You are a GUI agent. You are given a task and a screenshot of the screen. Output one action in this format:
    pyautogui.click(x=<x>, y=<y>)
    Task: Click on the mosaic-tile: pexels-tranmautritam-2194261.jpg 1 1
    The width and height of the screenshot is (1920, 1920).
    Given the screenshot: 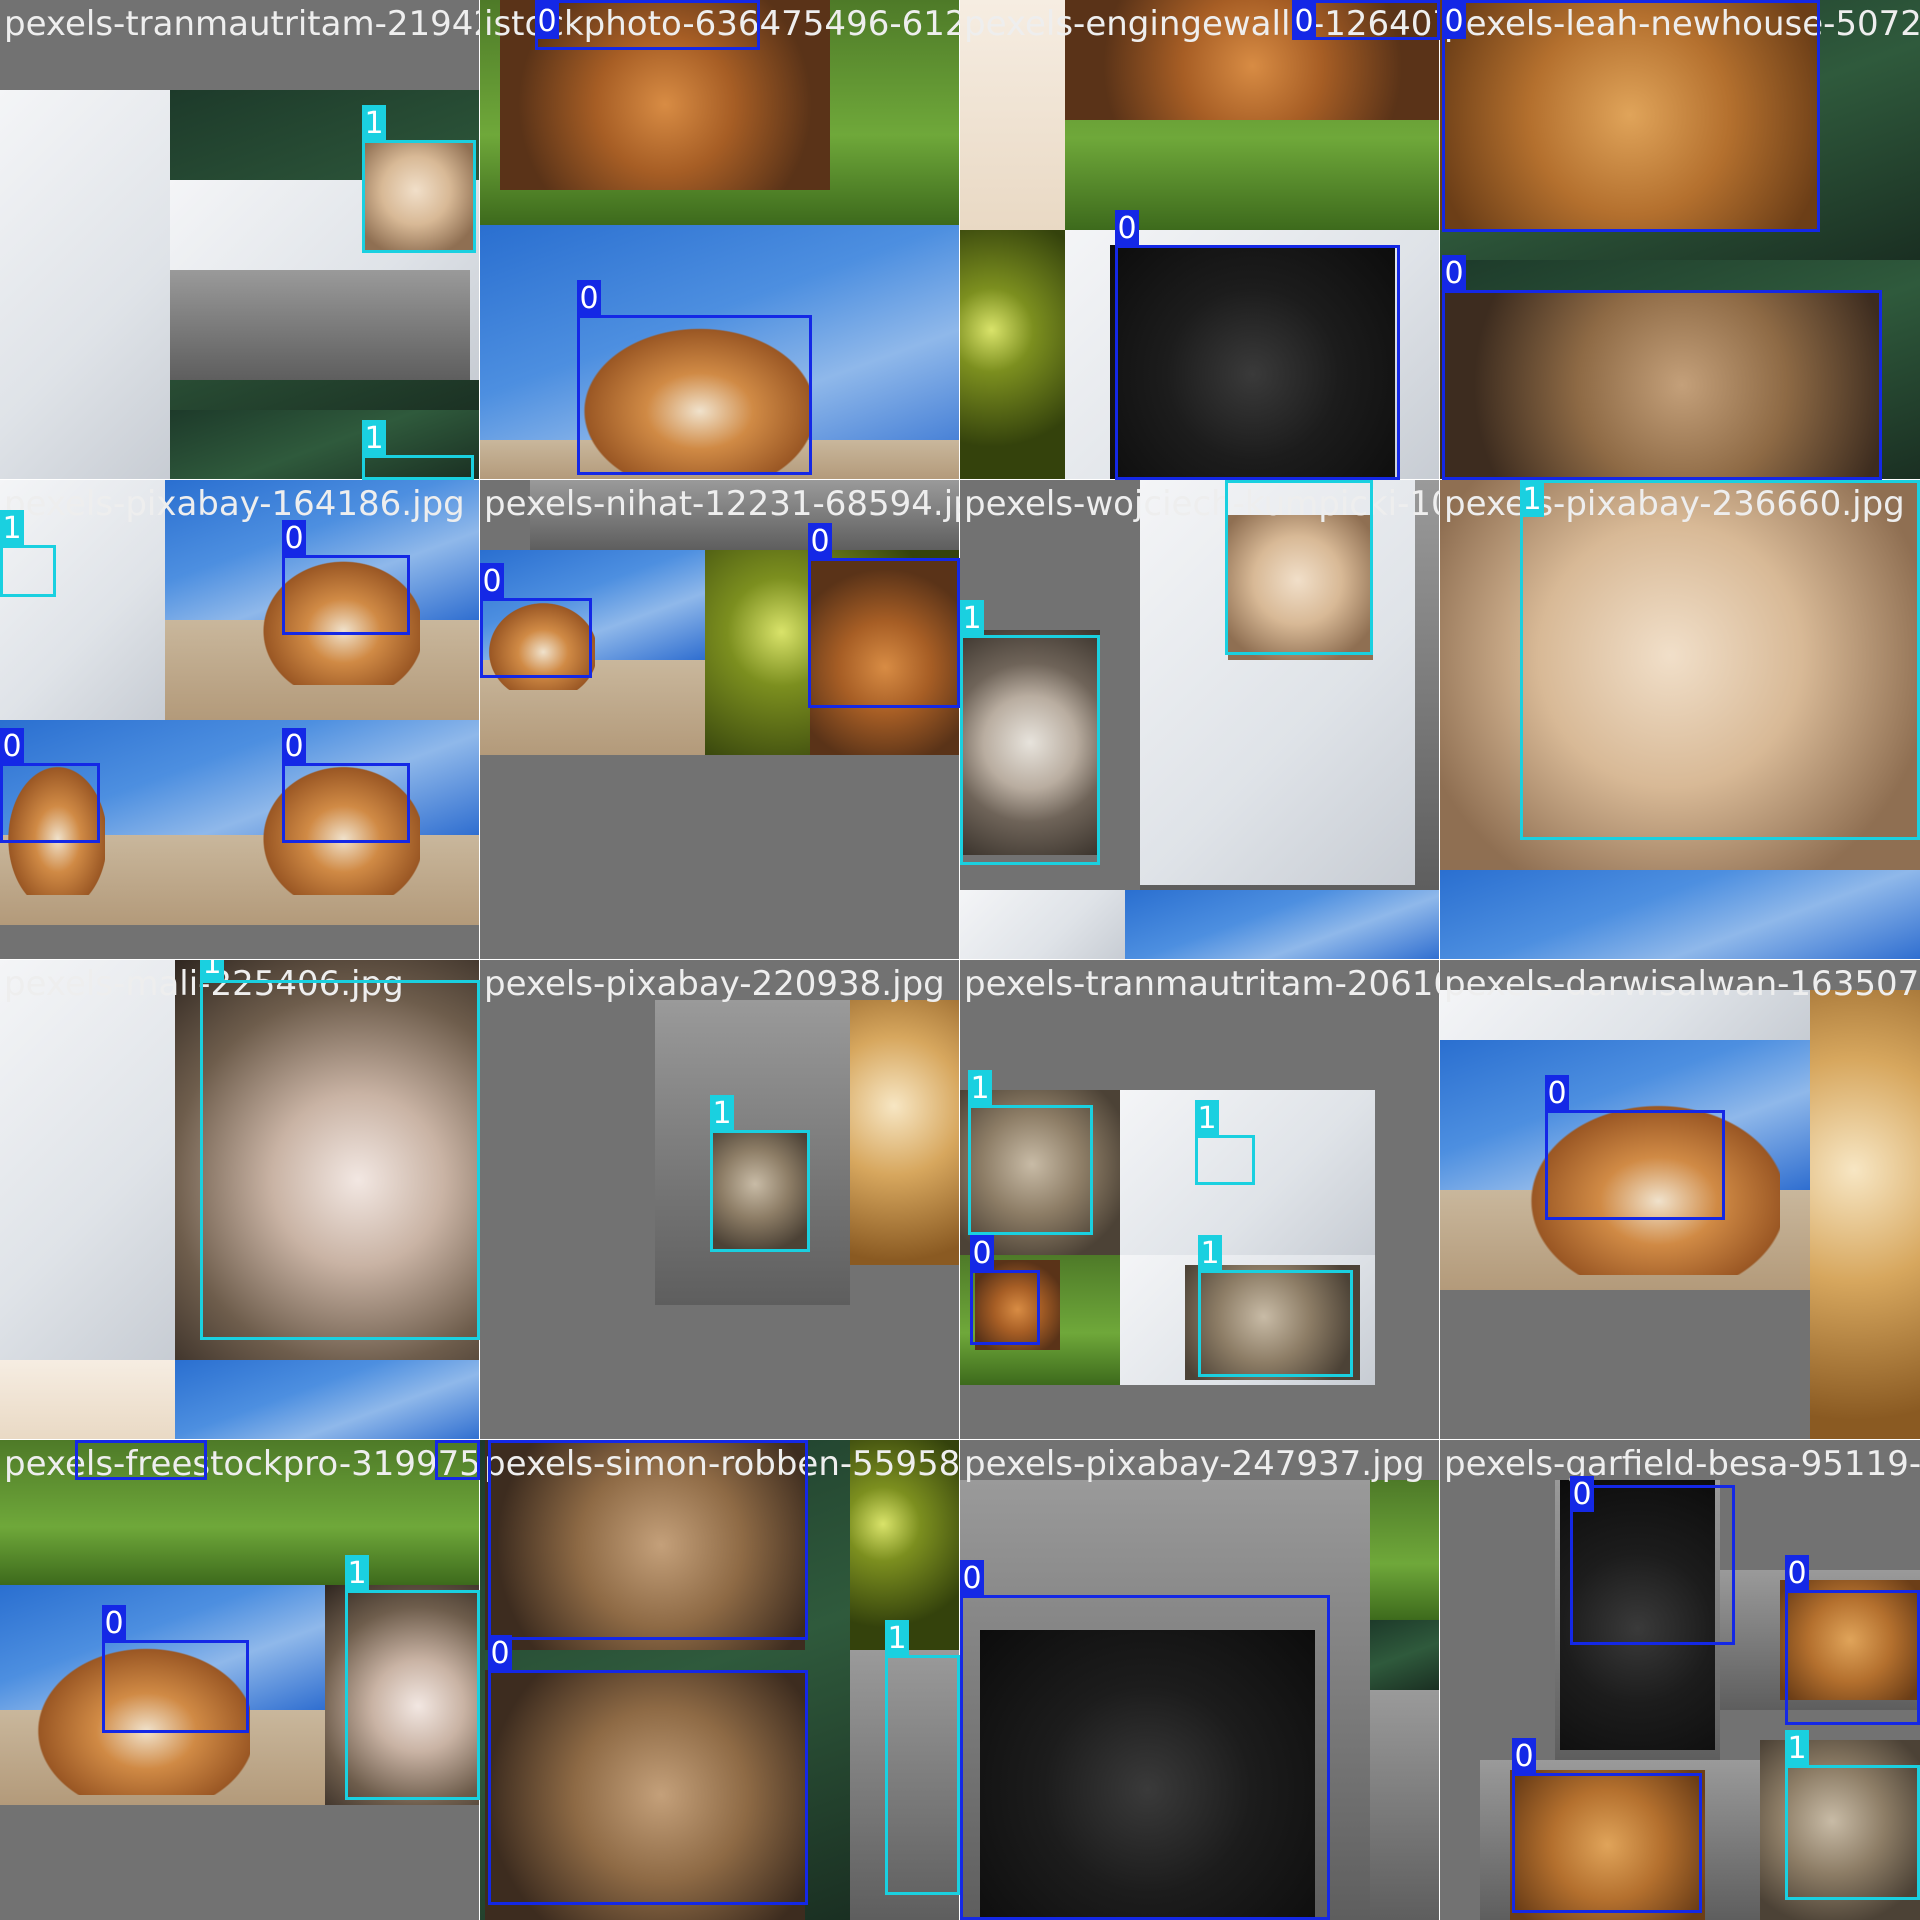 What is the action you would take?
    pyautogui.click(x=240, y=240)
    